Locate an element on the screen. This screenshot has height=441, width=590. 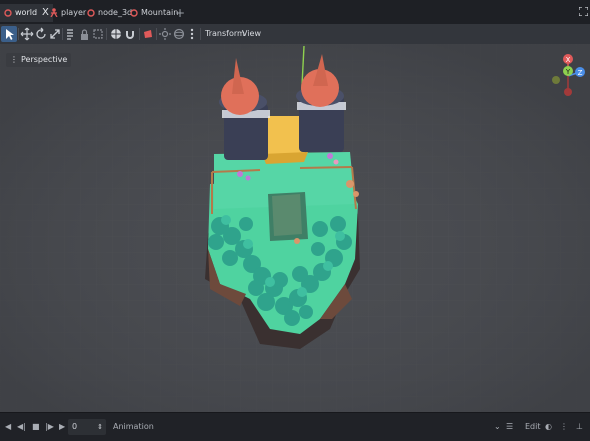
expand-icon is located at coordinates (583, 11).